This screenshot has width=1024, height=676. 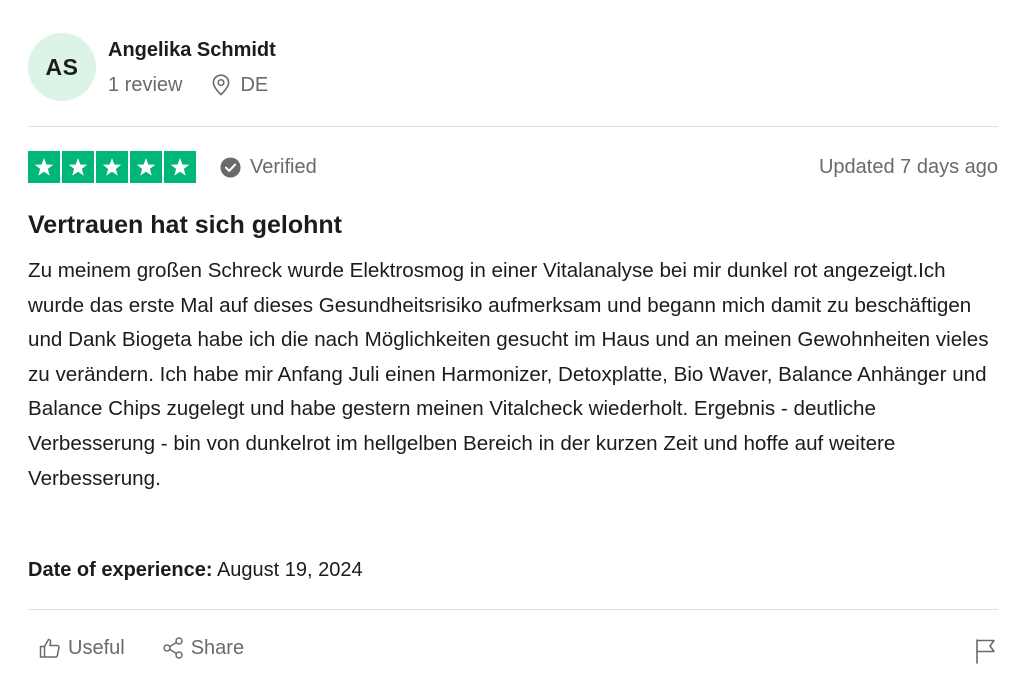 I want to click on share-label: Share, so click(x=217, y=647).